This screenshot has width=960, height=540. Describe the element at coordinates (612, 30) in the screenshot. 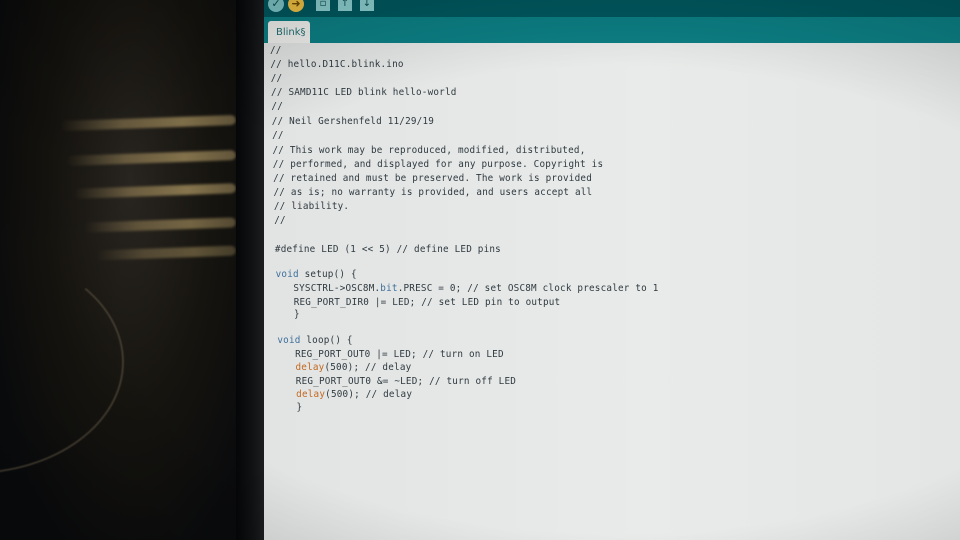

I see `tab-bar: Blink§` at that location.